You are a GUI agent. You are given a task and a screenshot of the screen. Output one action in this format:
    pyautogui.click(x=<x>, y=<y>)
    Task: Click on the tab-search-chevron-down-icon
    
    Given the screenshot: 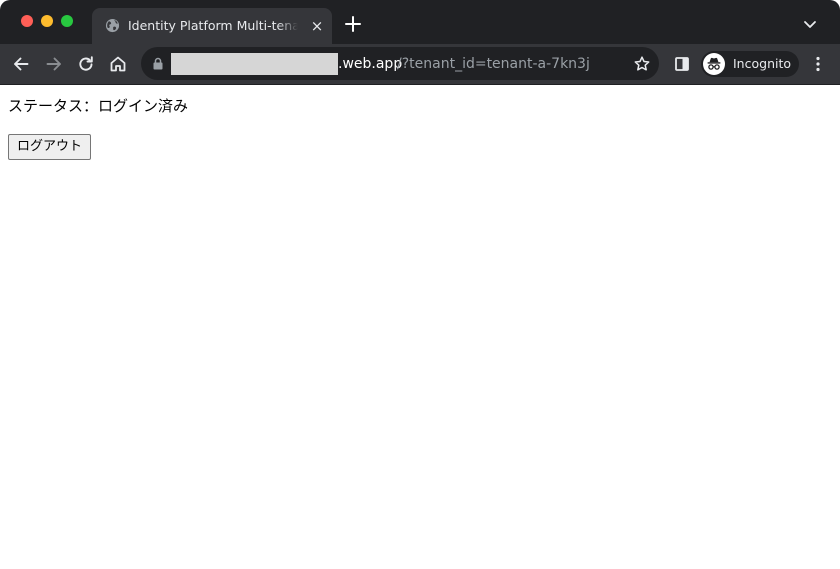 What is the action you would take?
    pyautogui.click(x=810, y=24)
    